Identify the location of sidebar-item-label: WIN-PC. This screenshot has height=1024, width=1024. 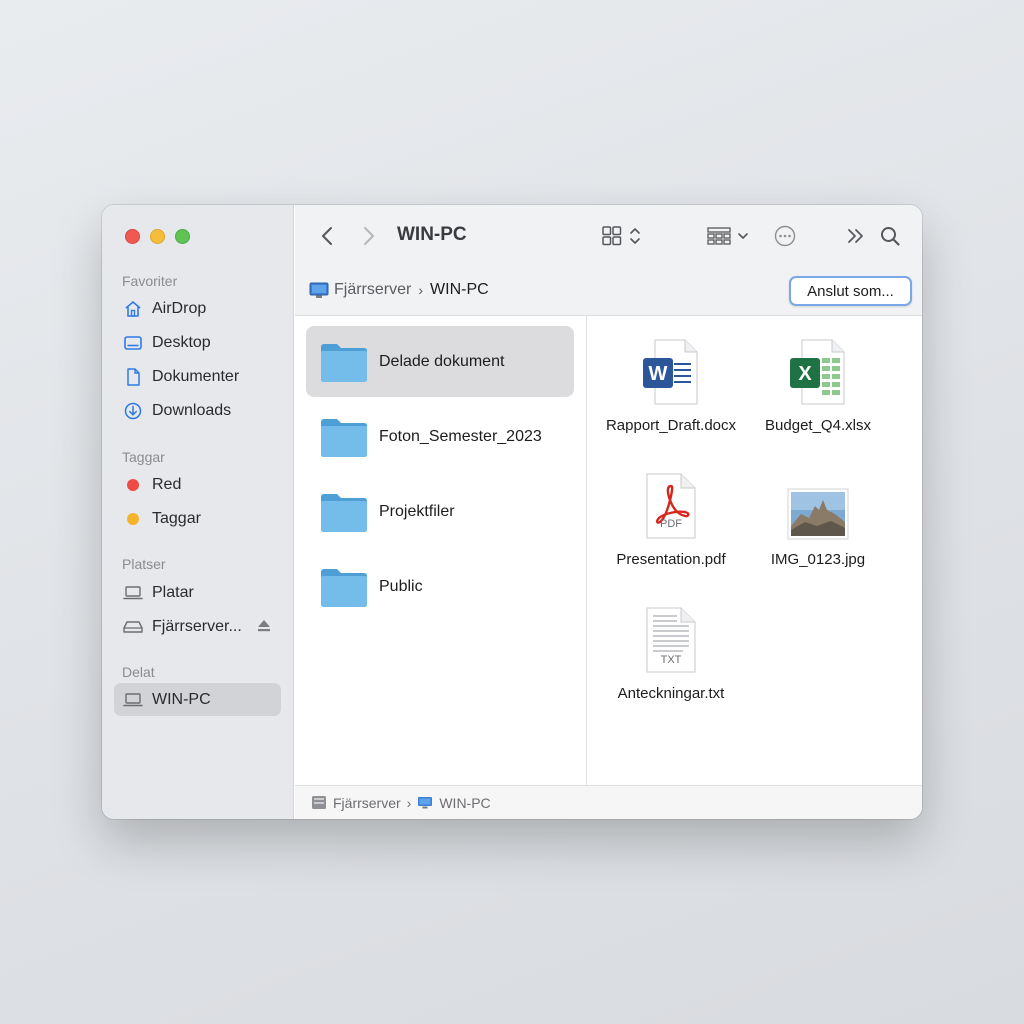
(181, 699).